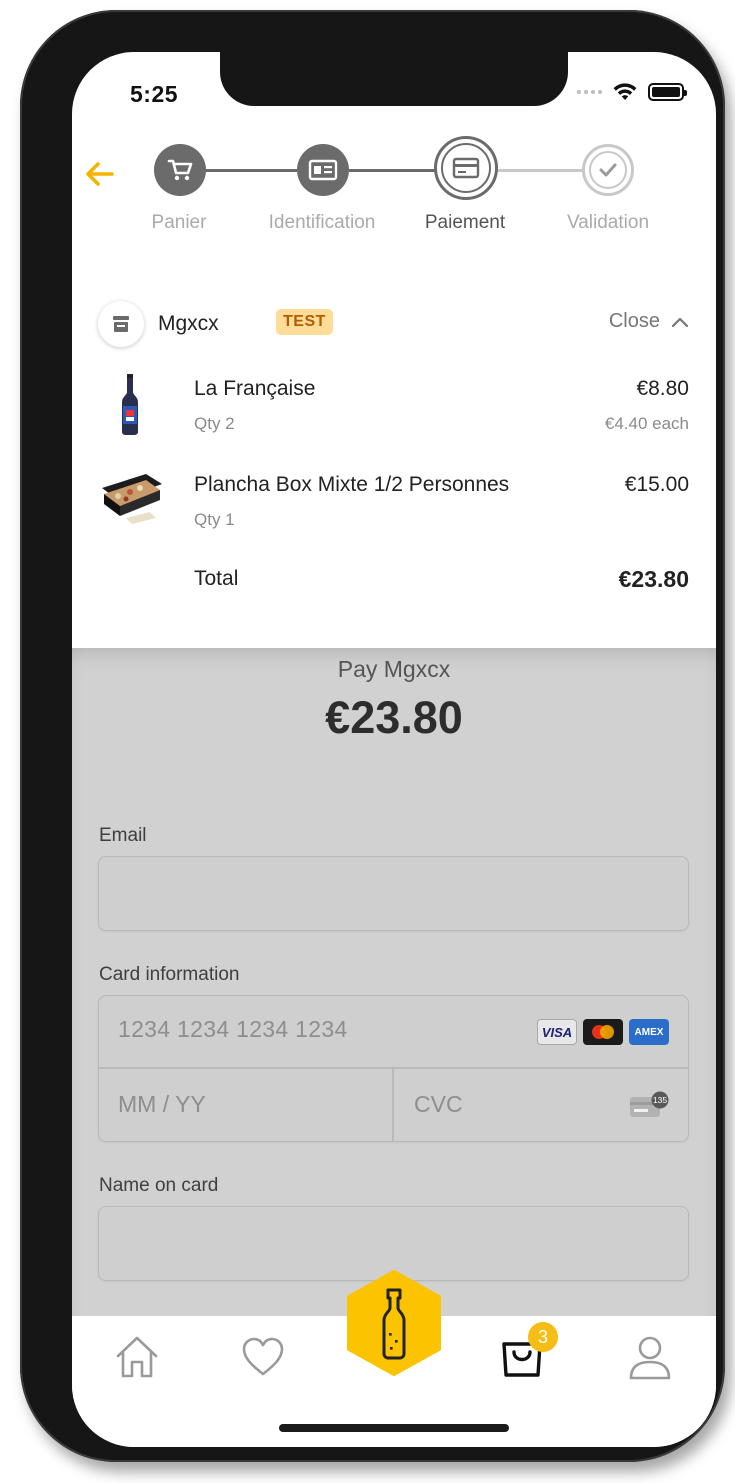 The height and width of the screenshot is (1483, 735). What do you see at coordinates (123, 835) in the screenshot?
I see `email-label: Email` at bounding box center [123, 835].